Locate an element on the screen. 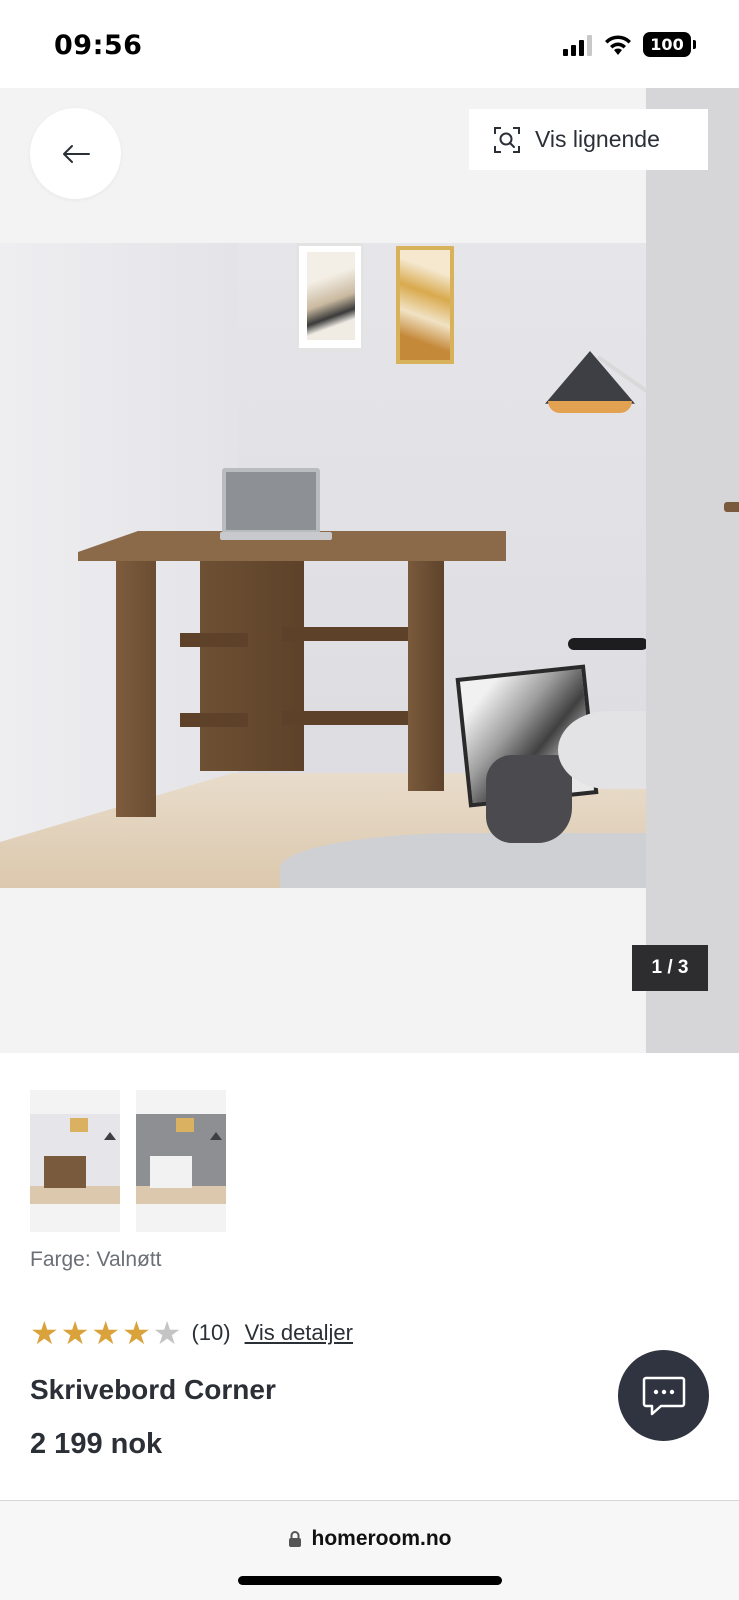 The image size is (739, 1600). product-title: Skrivebord Corner is located at coordinates (153, 1389).